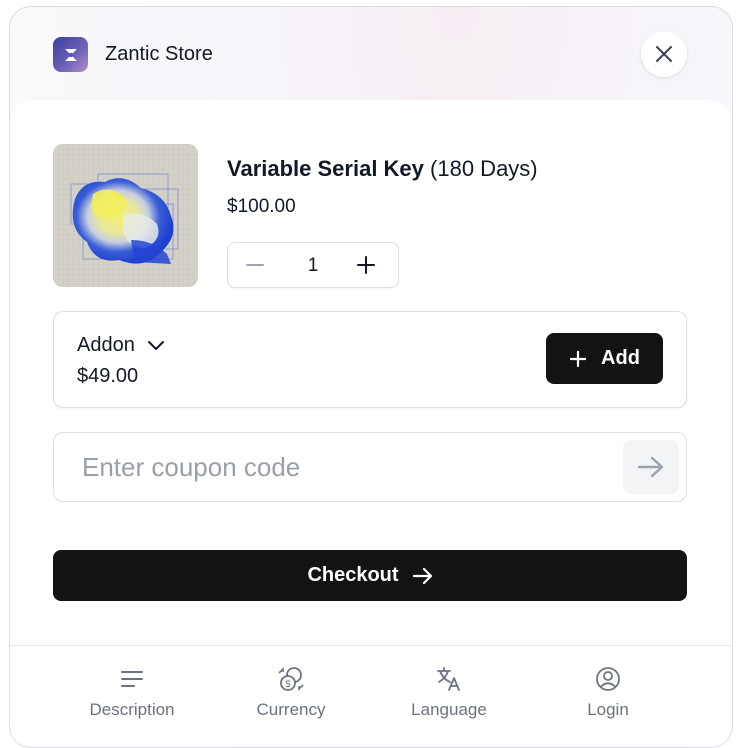  Describe the element at coordinates (106, 345) in the screenshot. I see `addon-name: Addon` at that location.